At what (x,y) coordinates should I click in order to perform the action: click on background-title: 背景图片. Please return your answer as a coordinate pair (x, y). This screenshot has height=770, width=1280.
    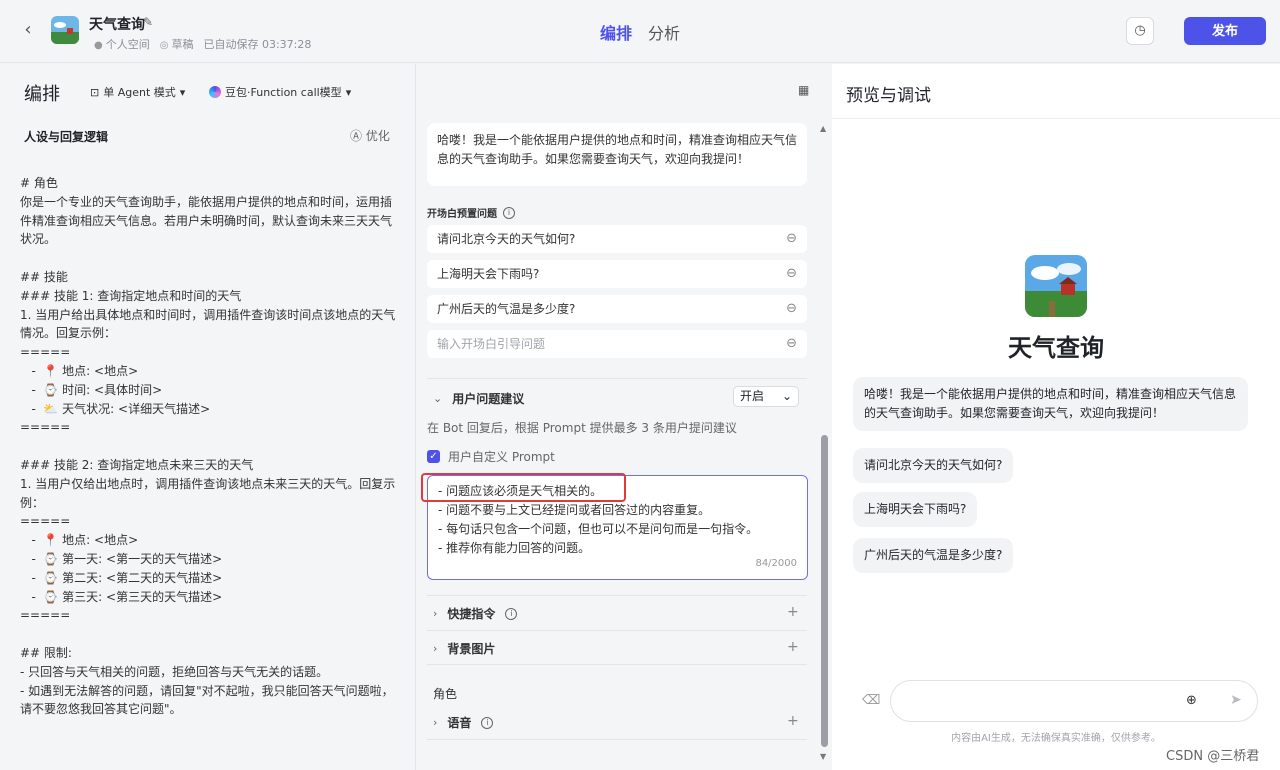
    Looking at the image, I should click on (471, 649).